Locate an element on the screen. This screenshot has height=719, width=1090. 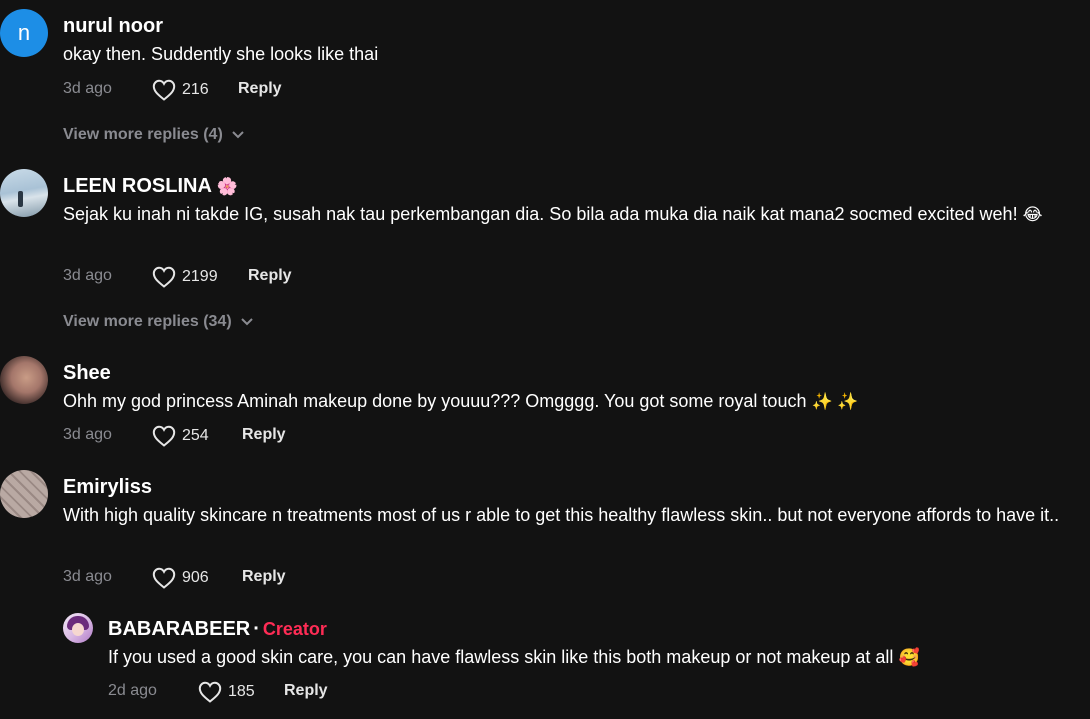
laughing-emoji: 😂 is located at coordinates (1032, 214).